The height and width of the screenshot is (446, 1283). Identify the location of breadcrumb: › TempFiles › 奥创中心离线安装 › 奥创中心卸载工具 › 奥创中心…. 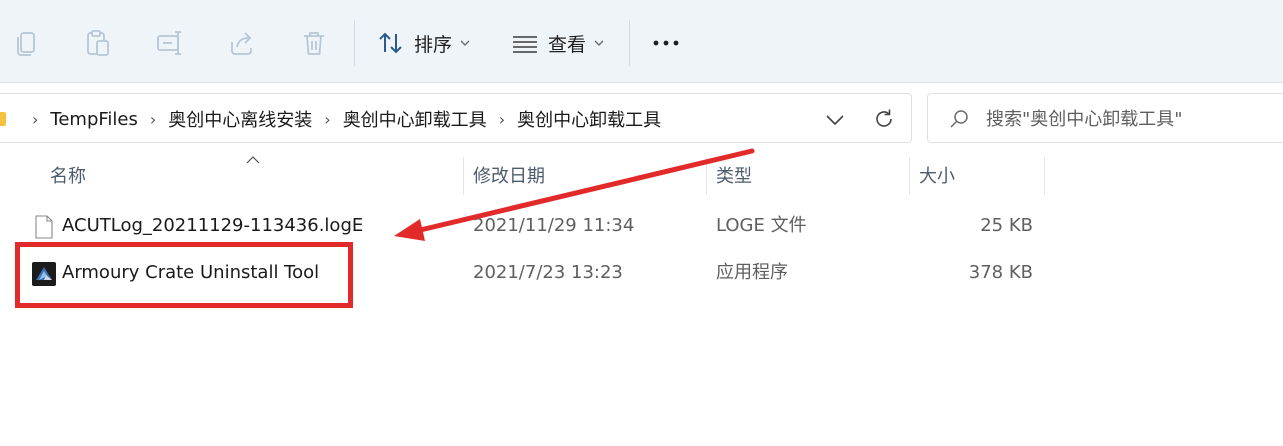
(330, 119).